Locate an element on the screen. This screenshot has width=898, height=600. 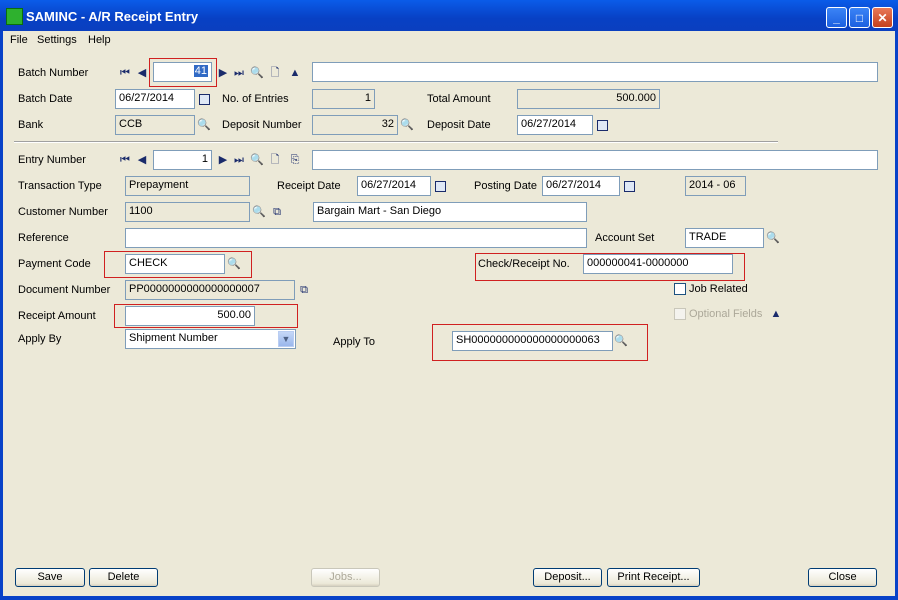
deposit-date-field: 06/27/2014 is located at coordinates (555, 125).